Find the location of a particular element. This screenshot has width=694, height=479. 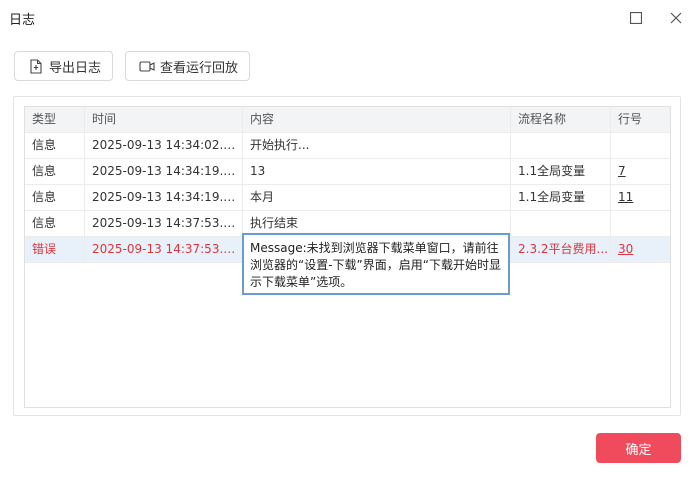

cell-time: 2025-09-13 14:34:19.297 is located at coordinates (164, 197).